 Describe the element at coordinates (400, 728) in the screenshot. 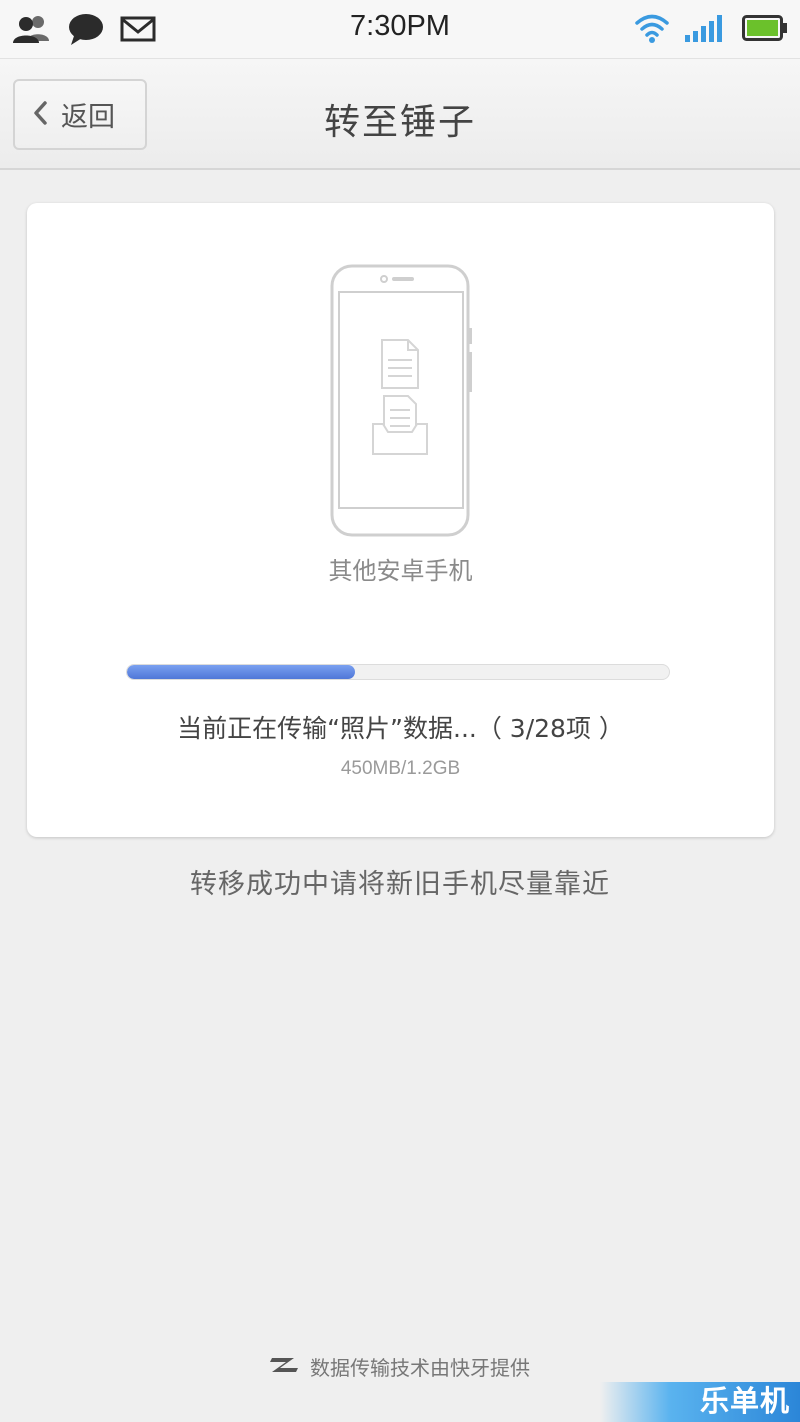

I see `transfer-status-text: 当前正在传输“照片”数据...（ 3/28项 ）` at that location.